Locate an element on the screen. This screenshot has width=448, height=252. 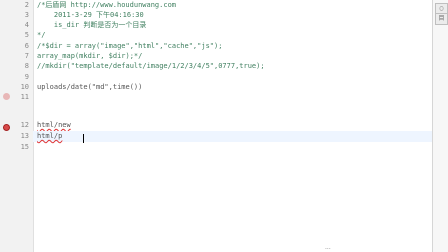
right-side-panel: ▢ 目 is located at coordinates (440, 126).